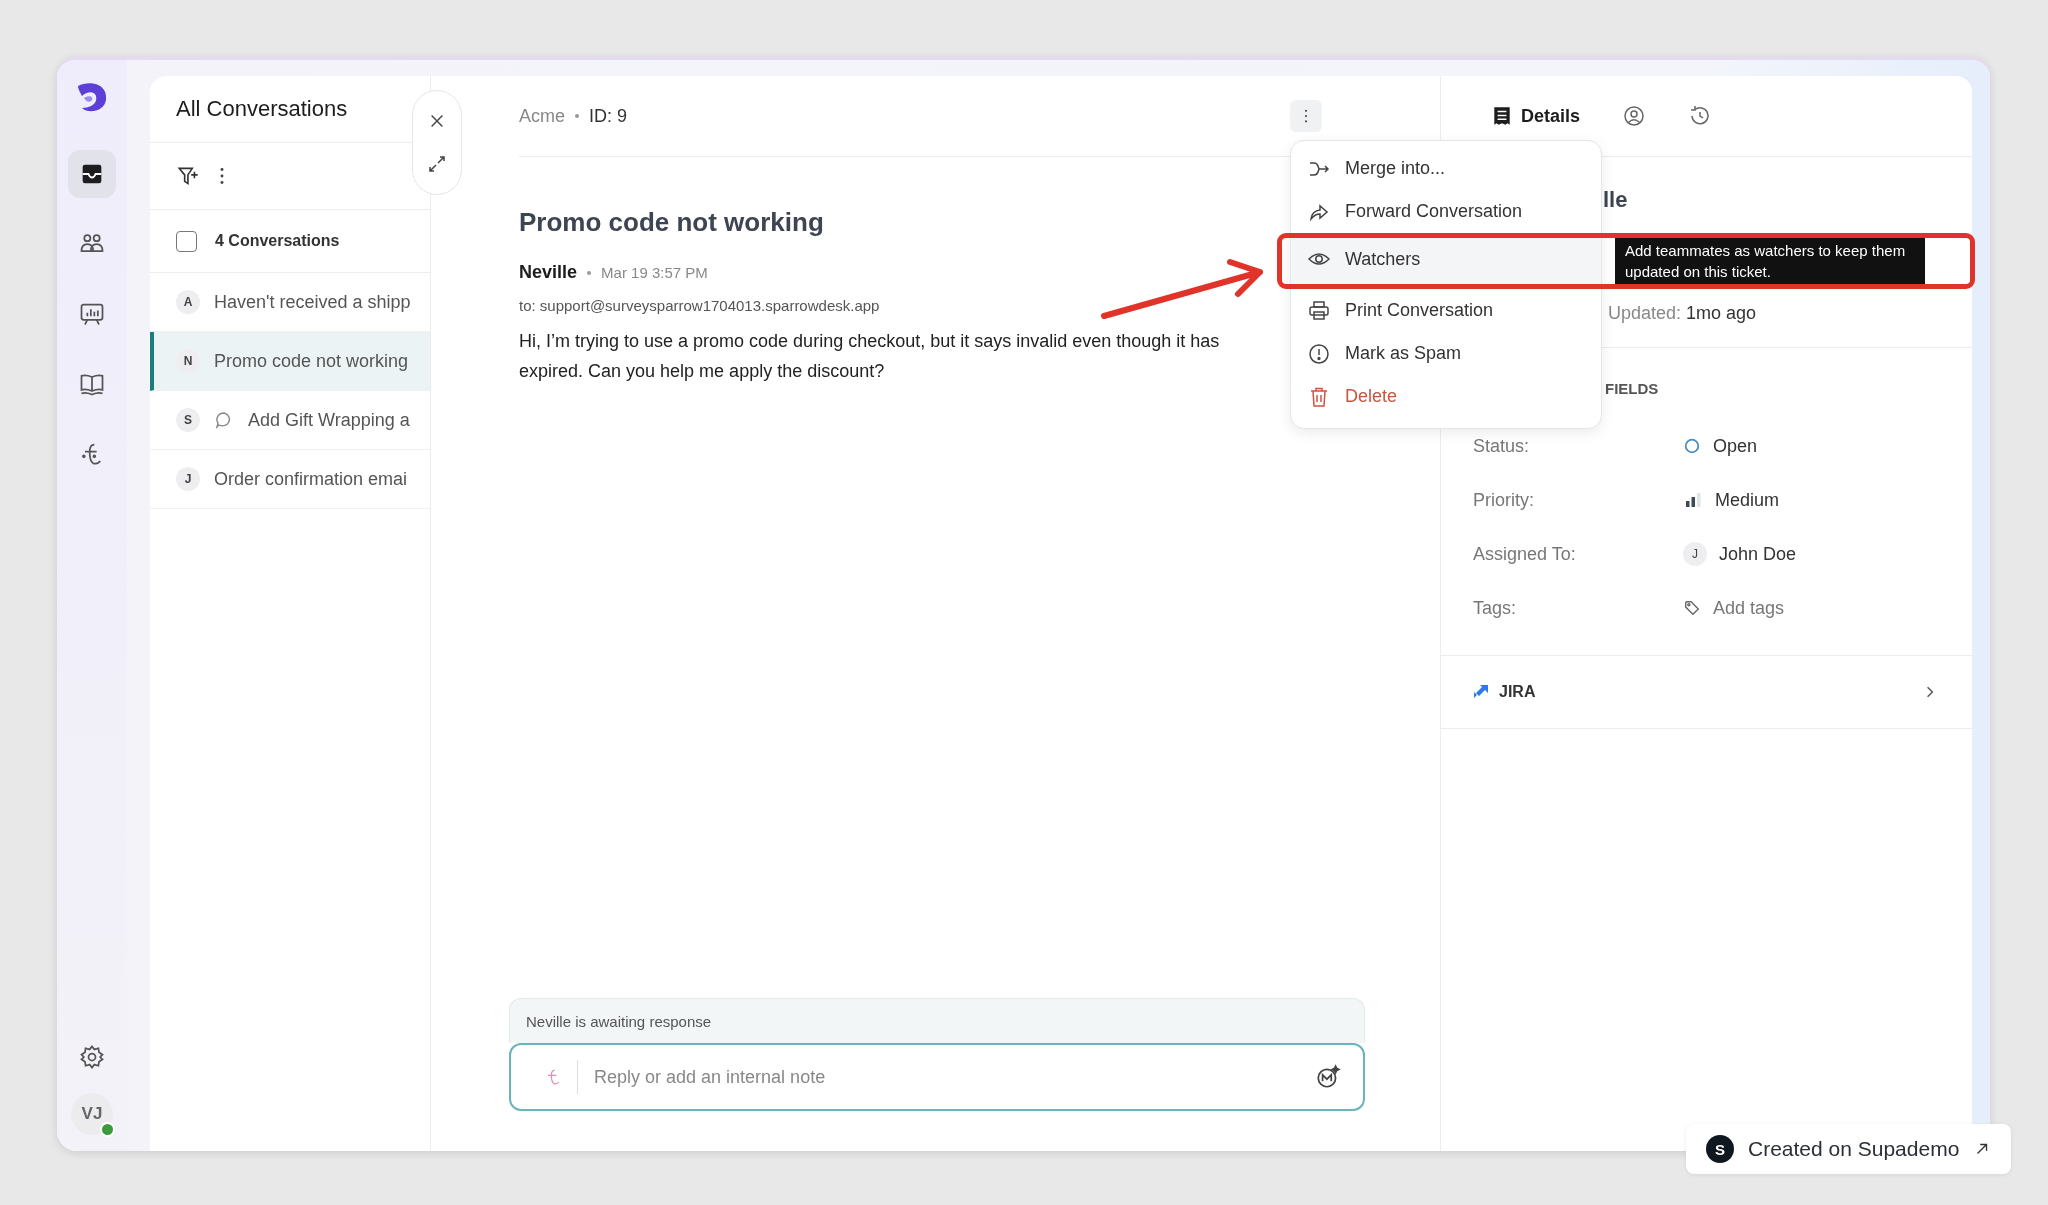 The height and width of the screenshot is (1205, 2048). I want to click on status-banner: Neville is awaiting response, so click(937, 1020).